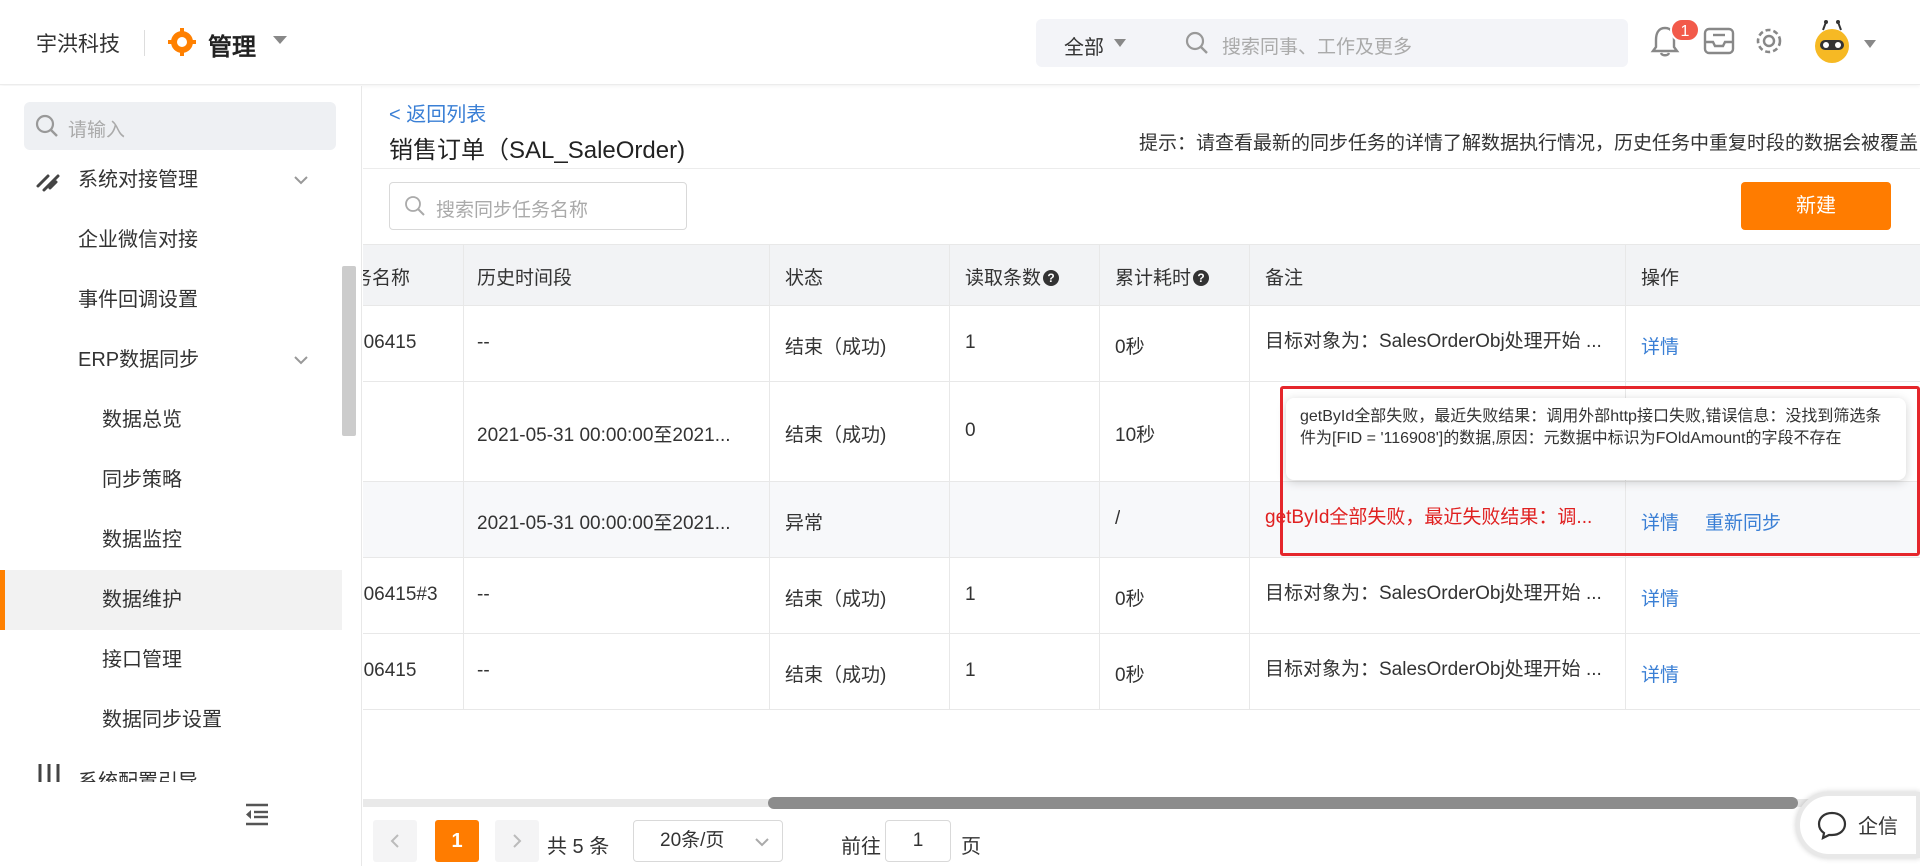 This screenshot has width=1920, height=866. What do you see at coordinates (171, 360) in the screenshot?
I see `sidebar-item-erp-sync: ERP数据同步` at bounding box center [171, 360].